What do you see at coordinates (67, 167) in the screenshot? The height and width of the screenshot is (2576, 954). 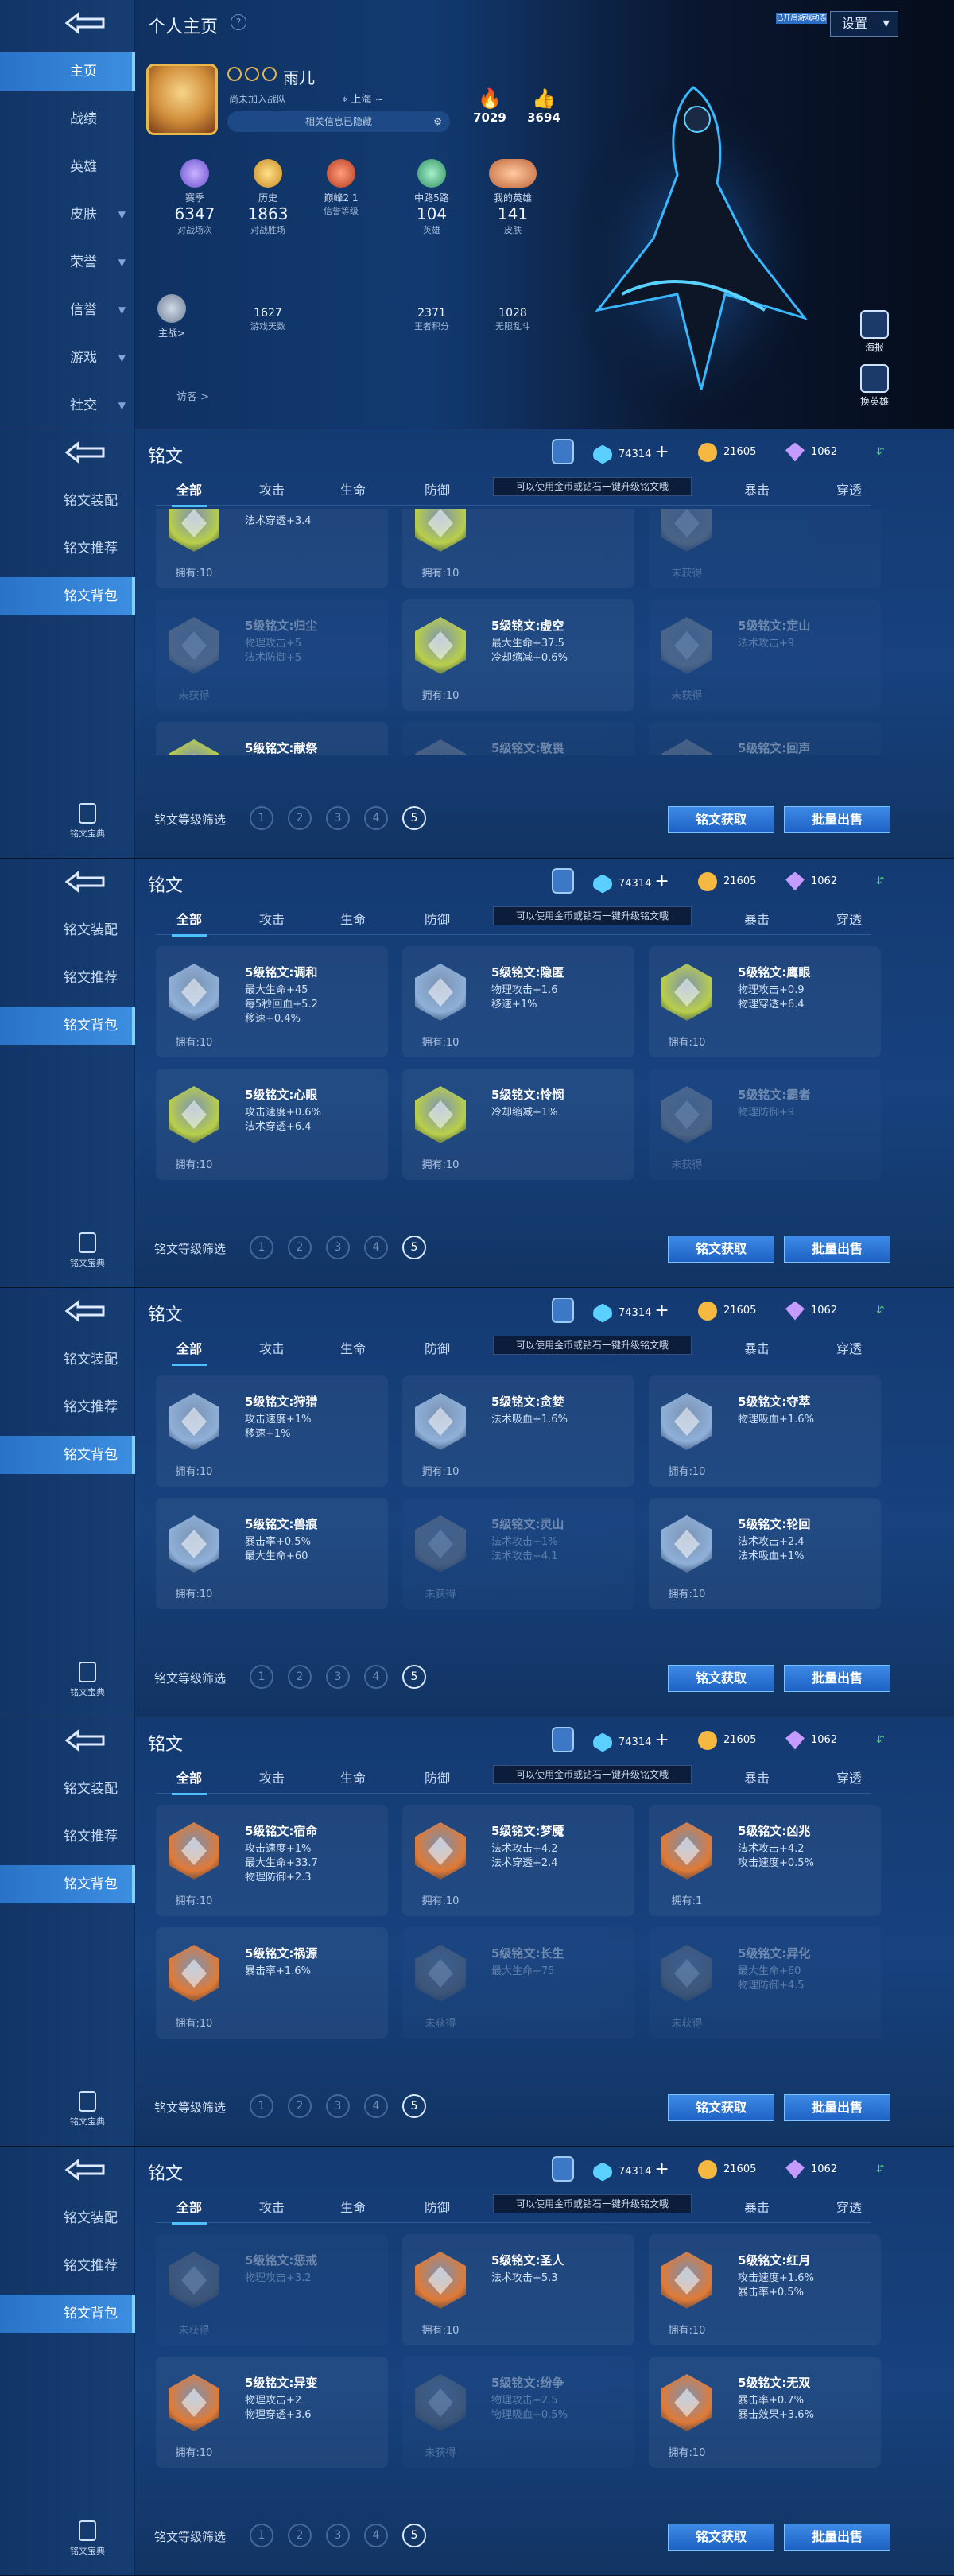 I see `nav-hero: 英雄` at bounding box center [67, 167].